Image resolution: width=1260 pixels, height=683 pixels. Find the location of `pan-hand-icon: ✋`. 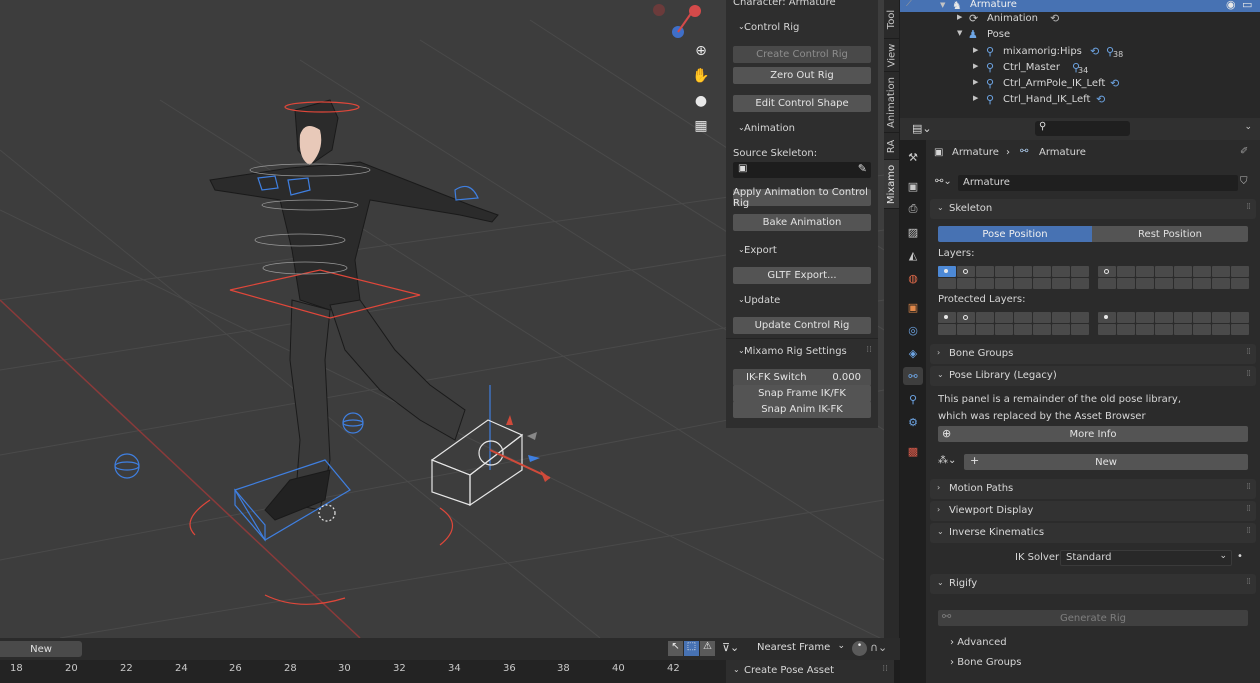

pan-hand-icon: ✋ is located at coordinates (701, 76).